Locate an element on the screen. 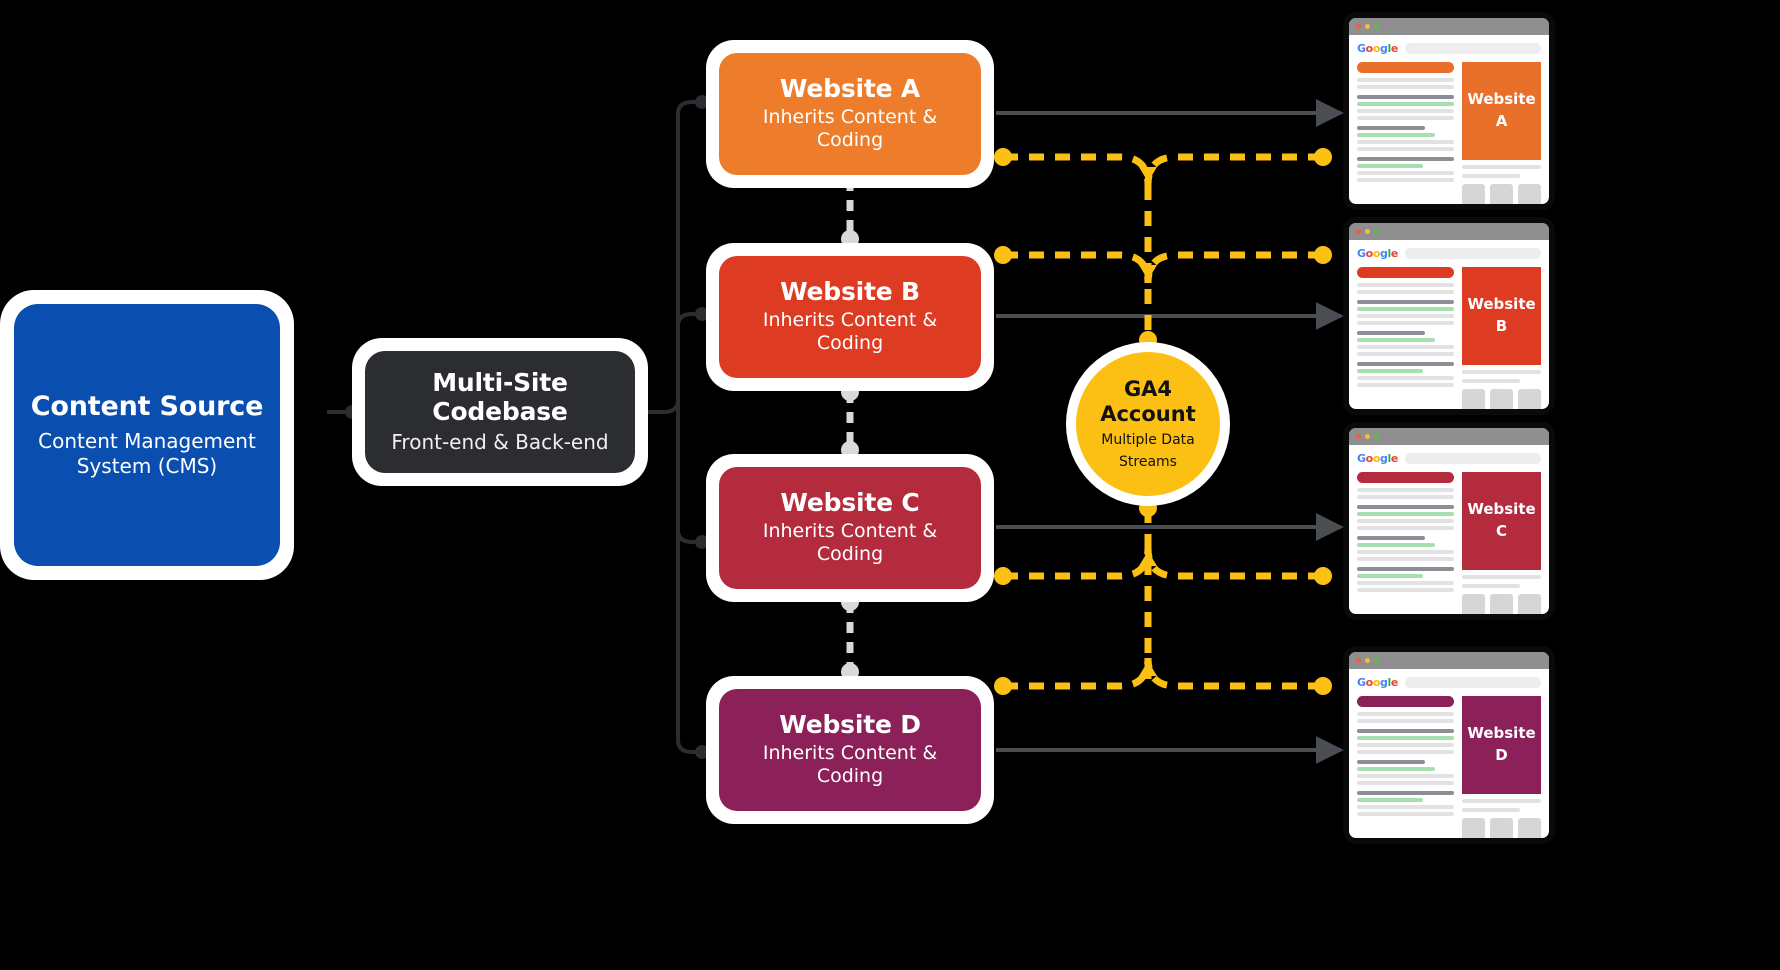  hero-line2: D is located at coordinates (1501, 755).